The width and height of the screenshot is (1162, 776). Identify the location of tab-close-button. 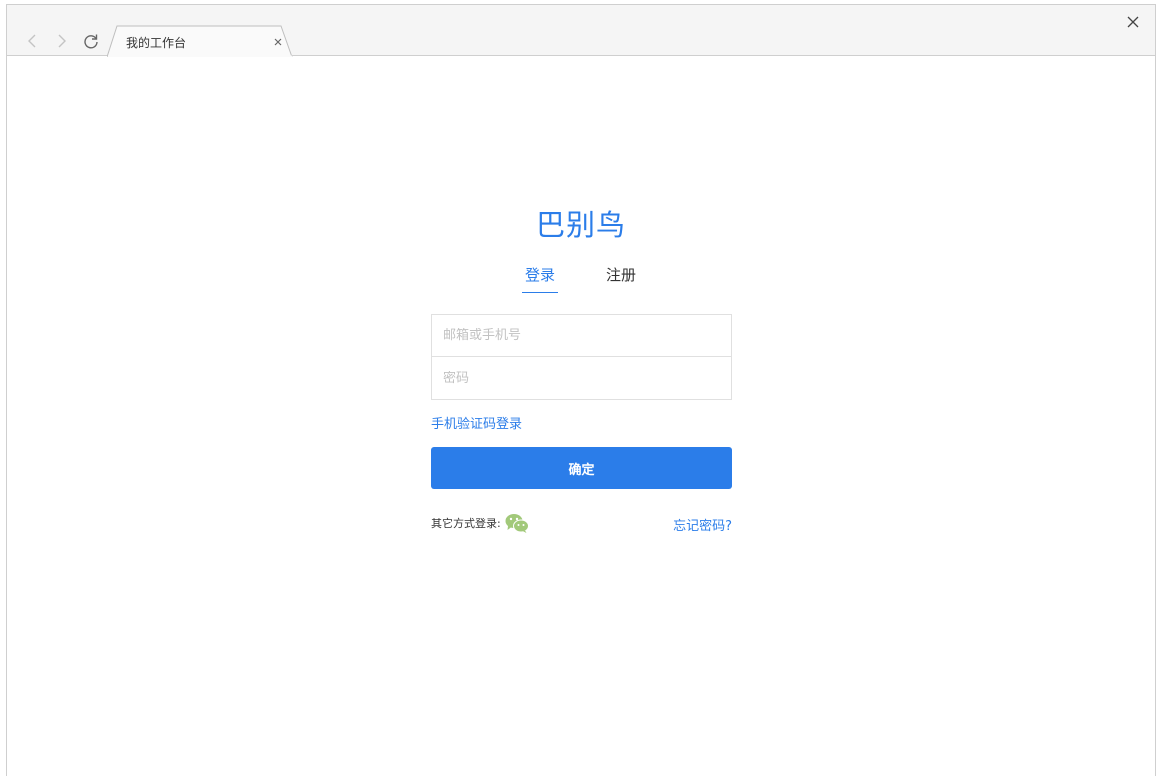
(278, 39).